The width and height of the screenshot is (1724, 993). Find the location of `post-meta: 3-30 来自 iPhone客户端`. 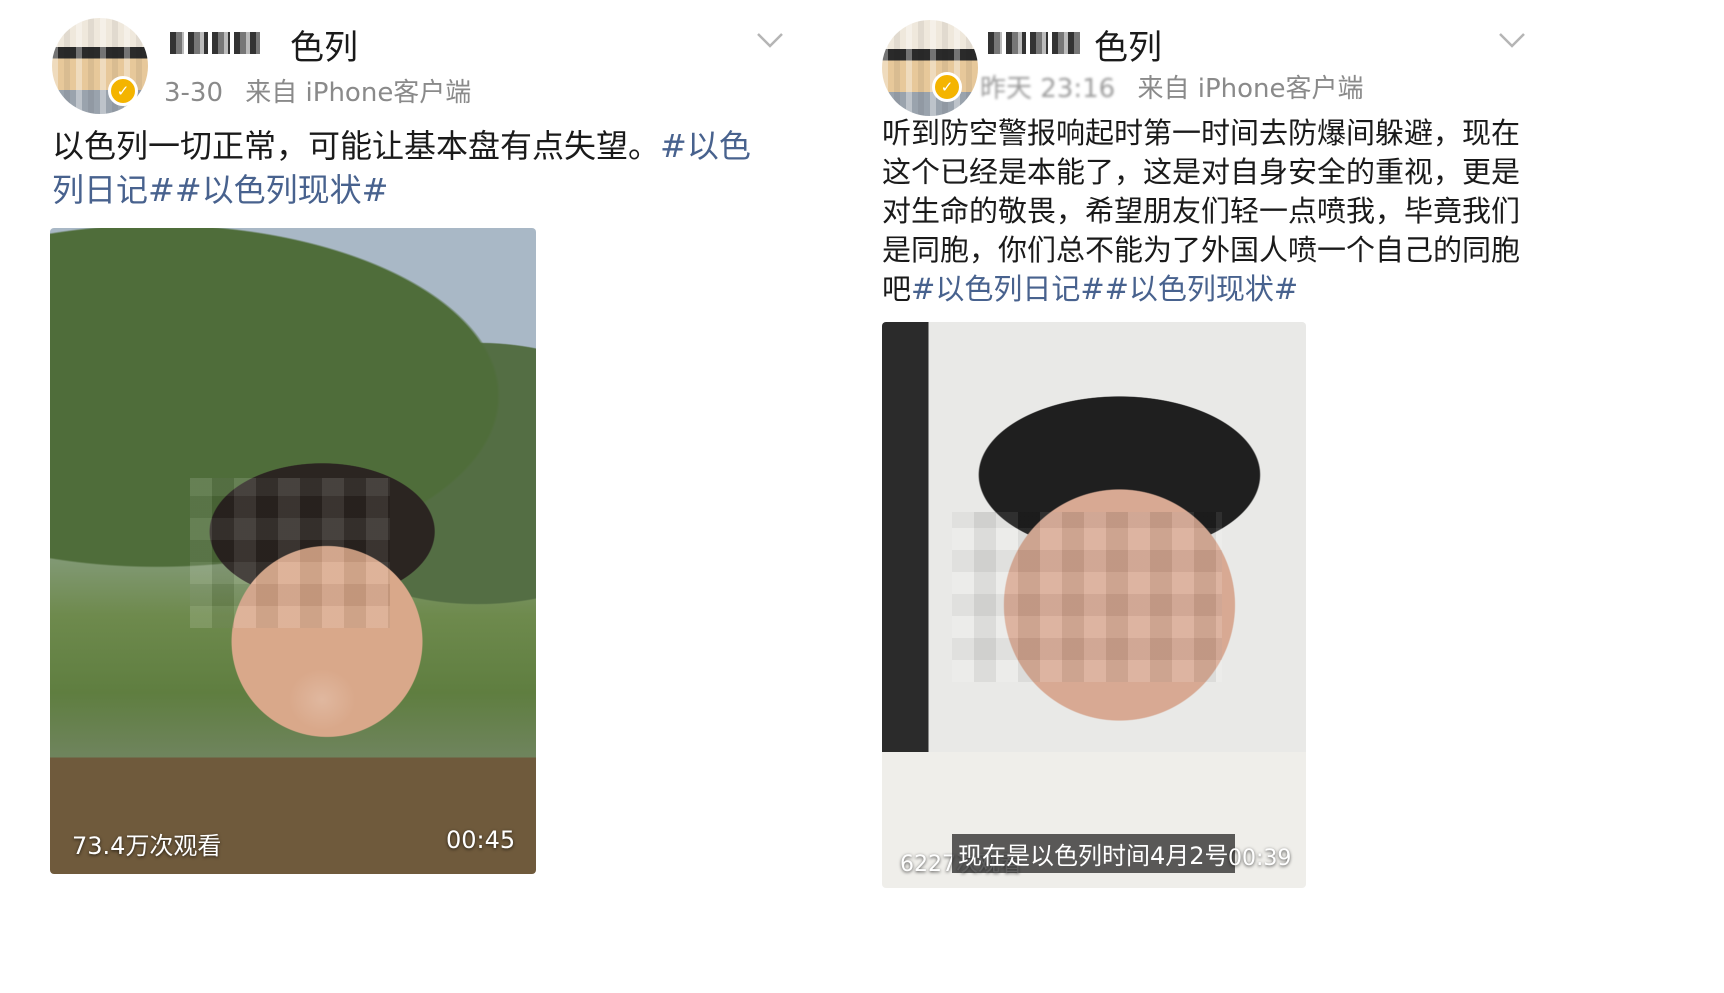

post-meta: 3-30 来自 iPhone客户端 is located at coordinates (317, 90).